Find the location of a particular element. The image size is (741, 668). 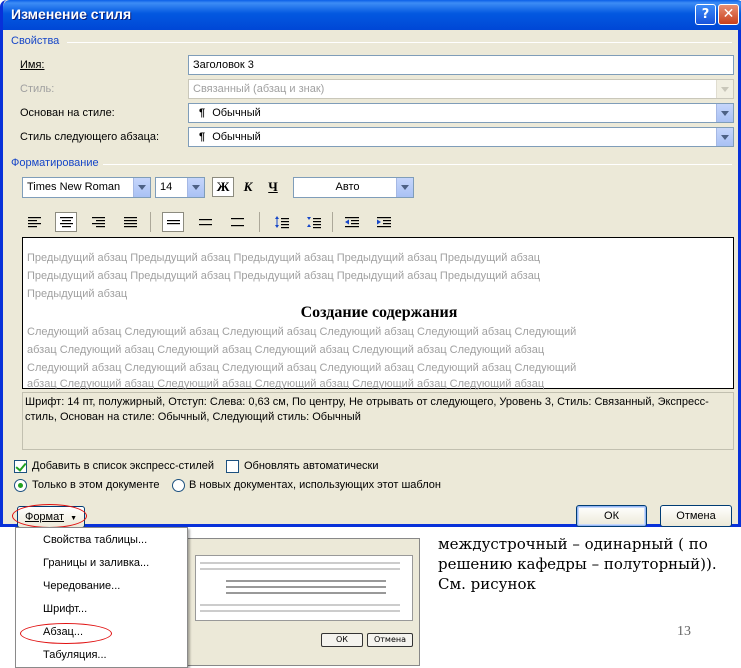

italic-button: К is located at coordinates (248, 187).